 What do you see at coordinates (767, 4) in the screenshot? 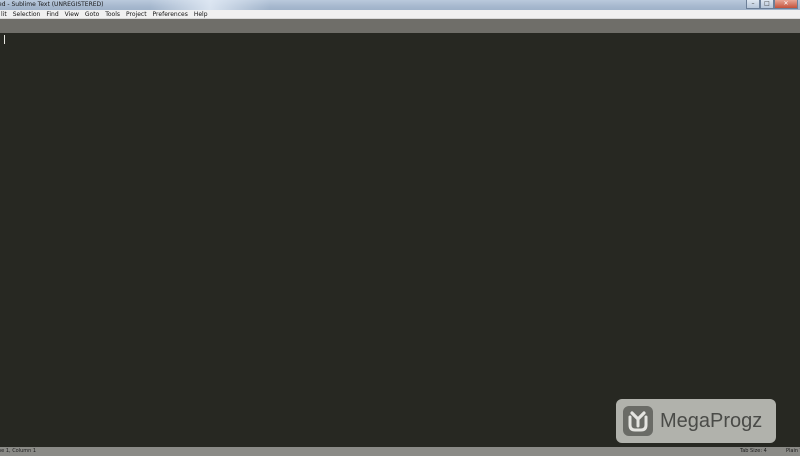
I see `maximize-button: □` at bounding box center [767, 4].